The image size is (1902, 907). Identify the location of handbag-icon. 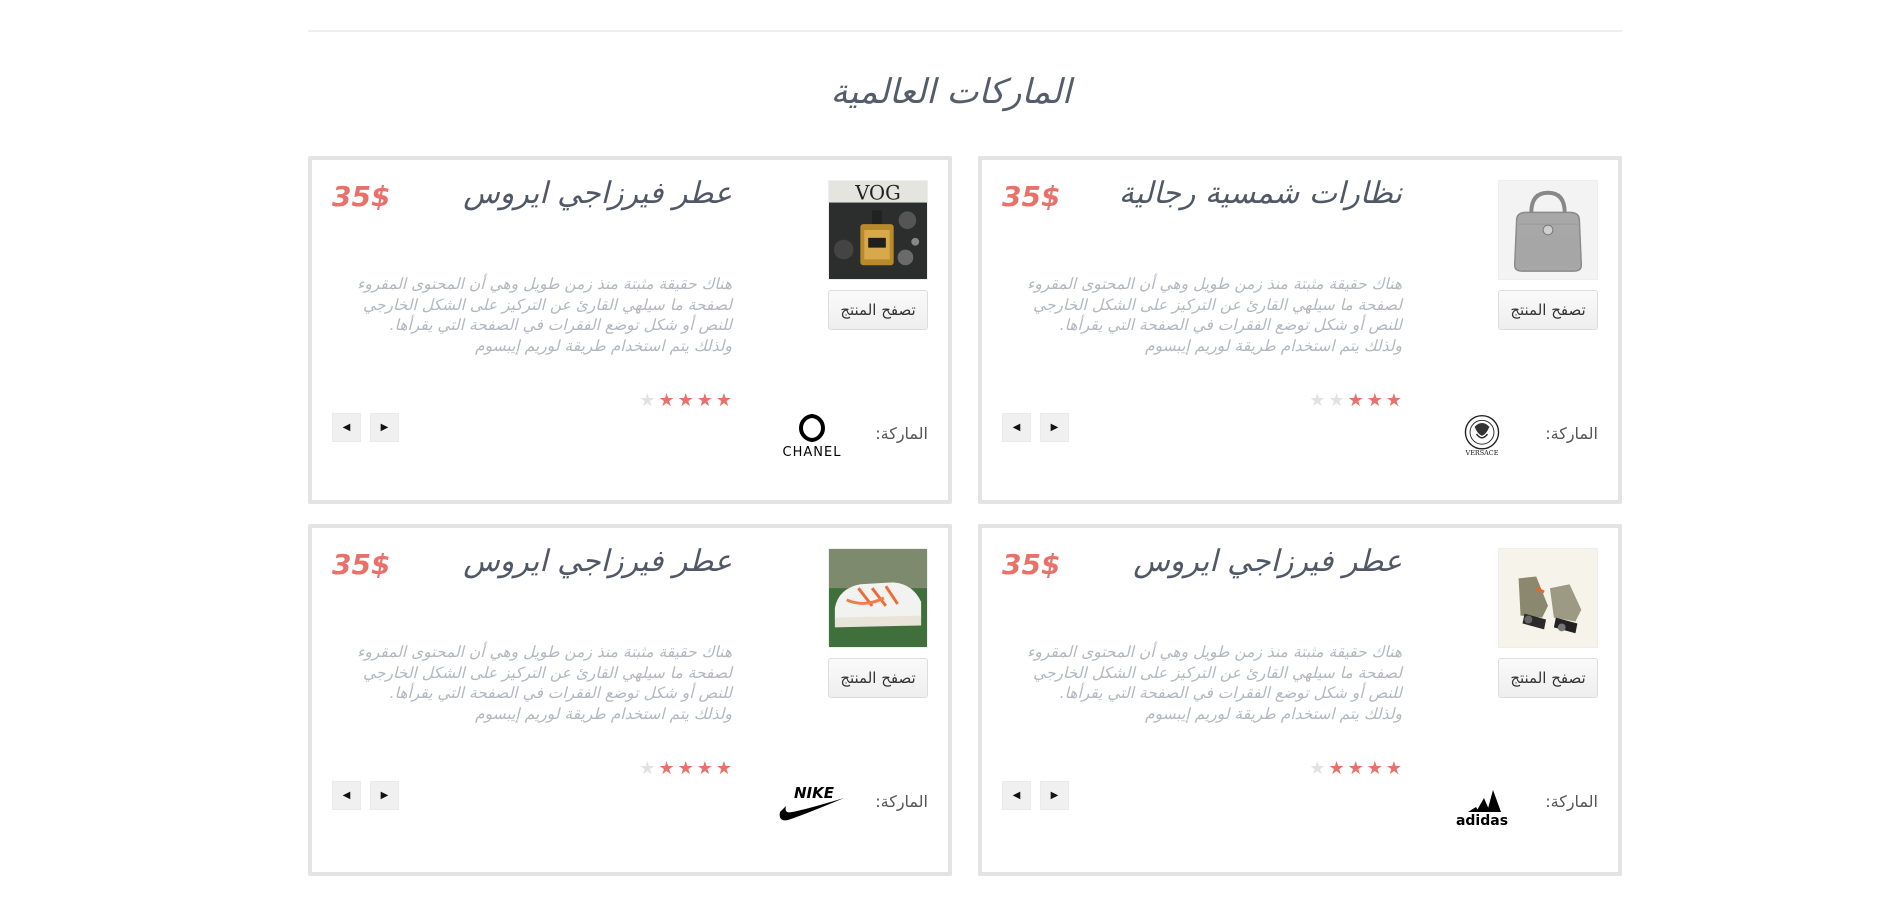
(1548, 230).